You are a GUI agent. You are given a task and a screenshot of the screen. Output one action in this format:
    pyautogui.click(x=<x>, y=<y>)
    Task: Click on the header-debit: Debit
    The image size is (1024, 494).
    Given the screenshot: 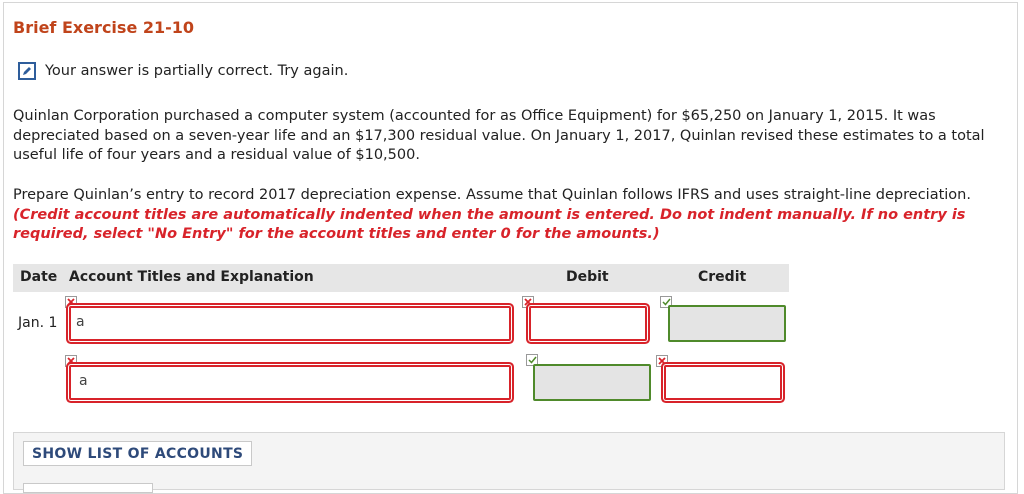 What is the action you would take?
    pyautogui.click(x=587, y=277)
    